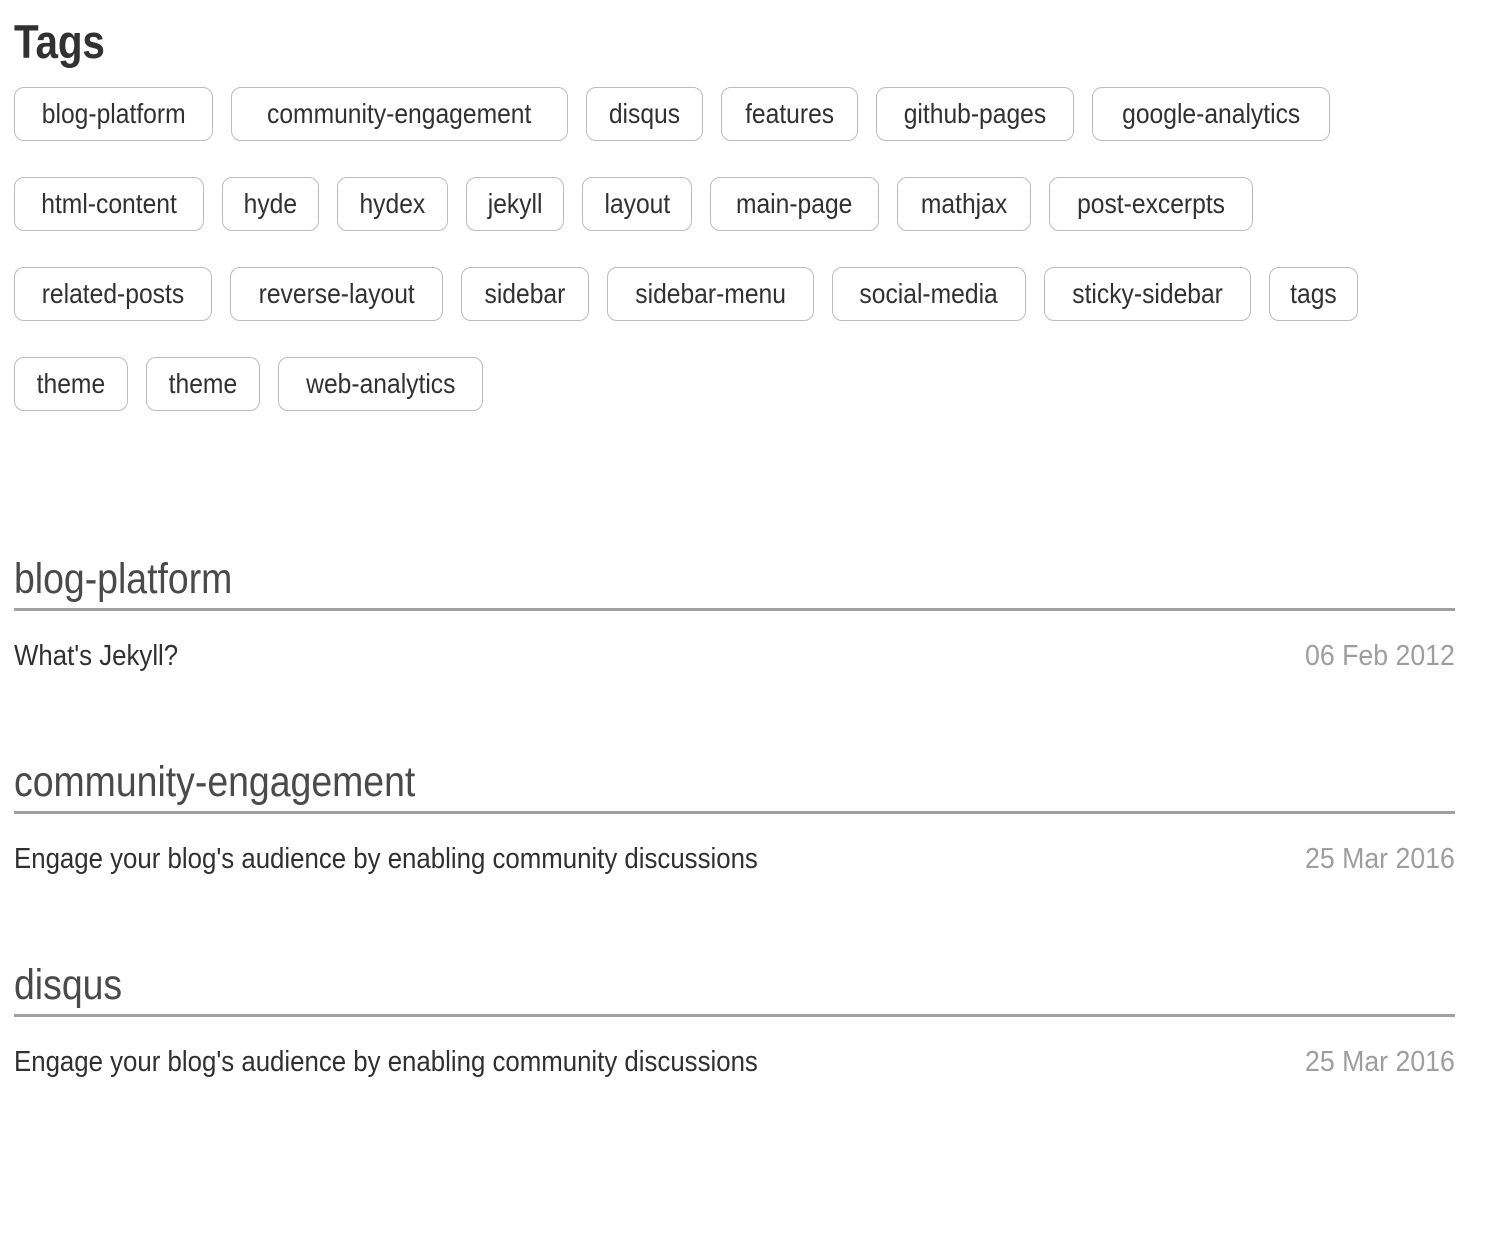 The image size is (1486, 1234). I want to click on tag-pill-label: main-page, so click(794, 203).